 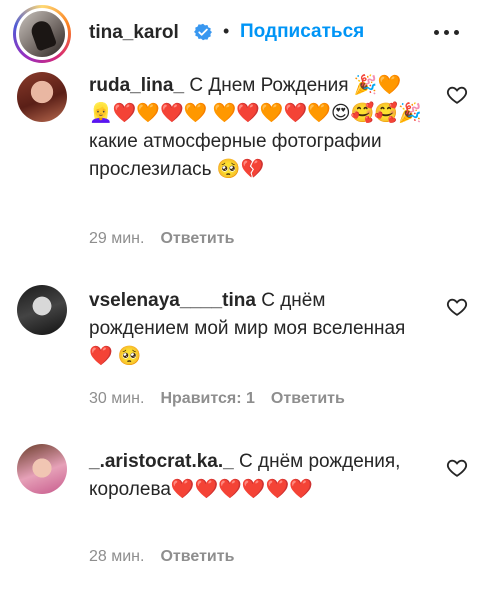 I want to click on comment-meta: 28 мин. Ответить, so click(x=169, y=557).